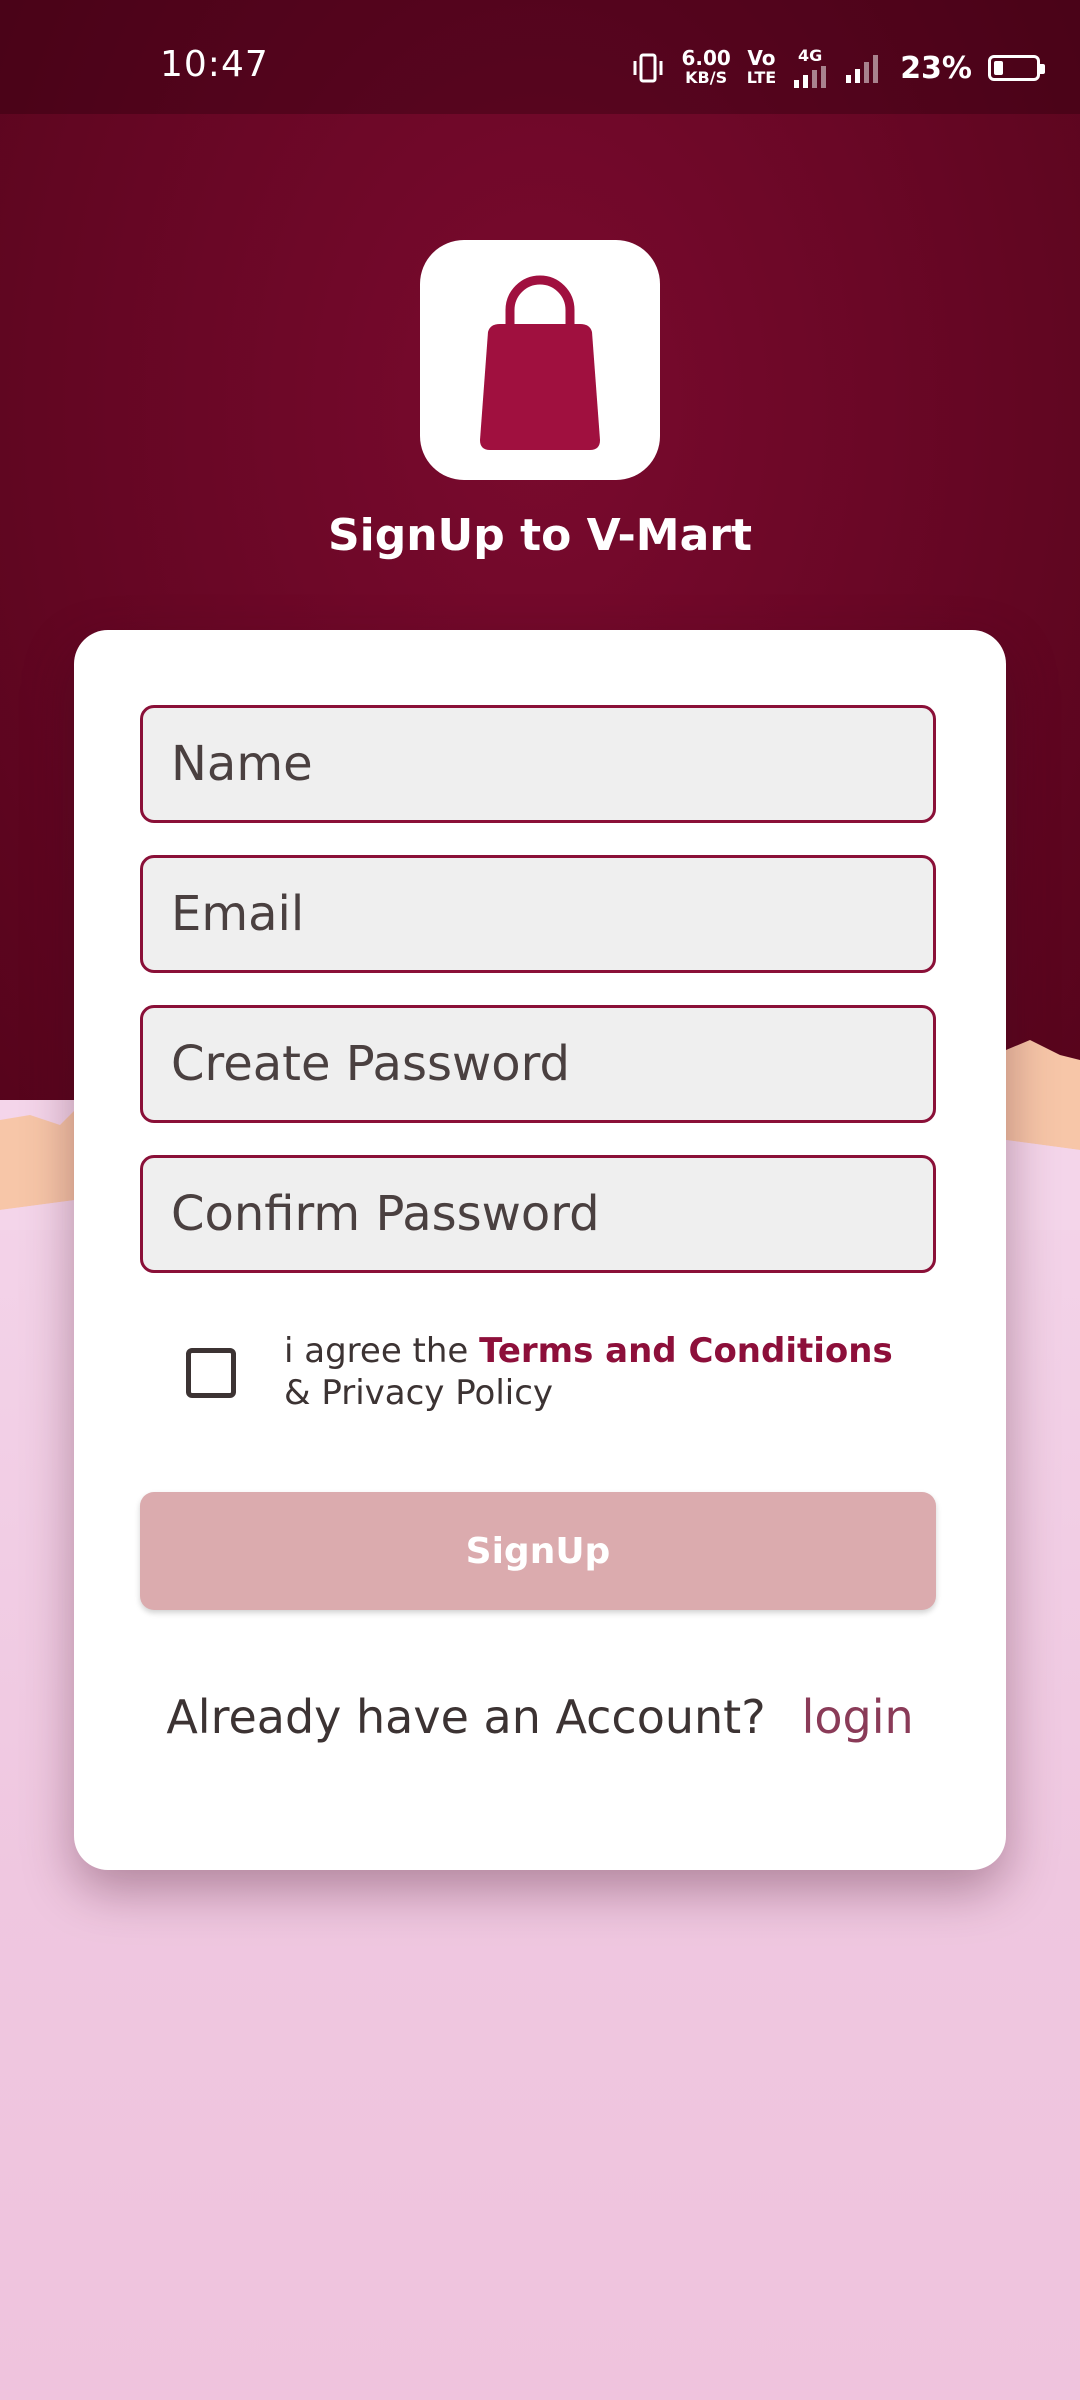 This screenshot has height=2400, width=1080. Describe the element at coordinates (998, 68) in the screenshot. I see `battery-level` at that location.